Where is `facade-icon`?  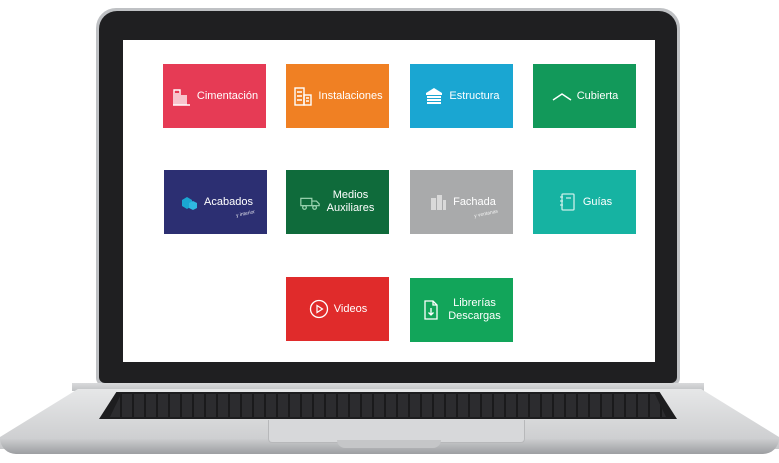
facade-icon is located at coordinates (438, 202).